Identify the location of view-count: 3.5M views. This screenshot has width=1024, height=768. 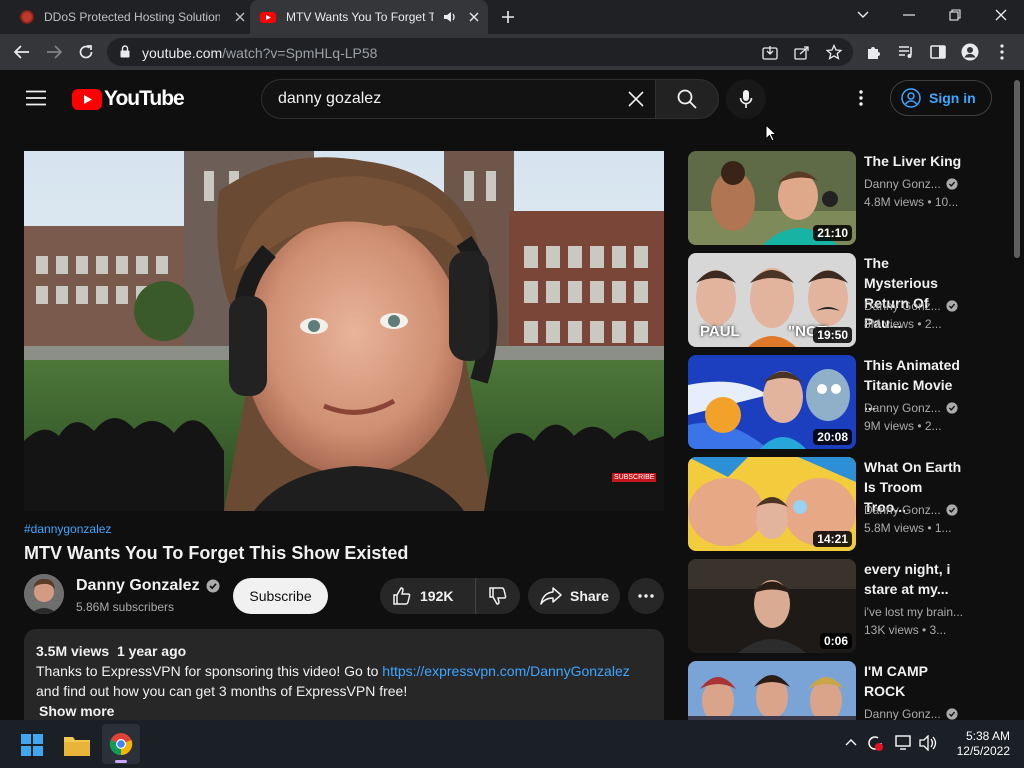
(73, 651).